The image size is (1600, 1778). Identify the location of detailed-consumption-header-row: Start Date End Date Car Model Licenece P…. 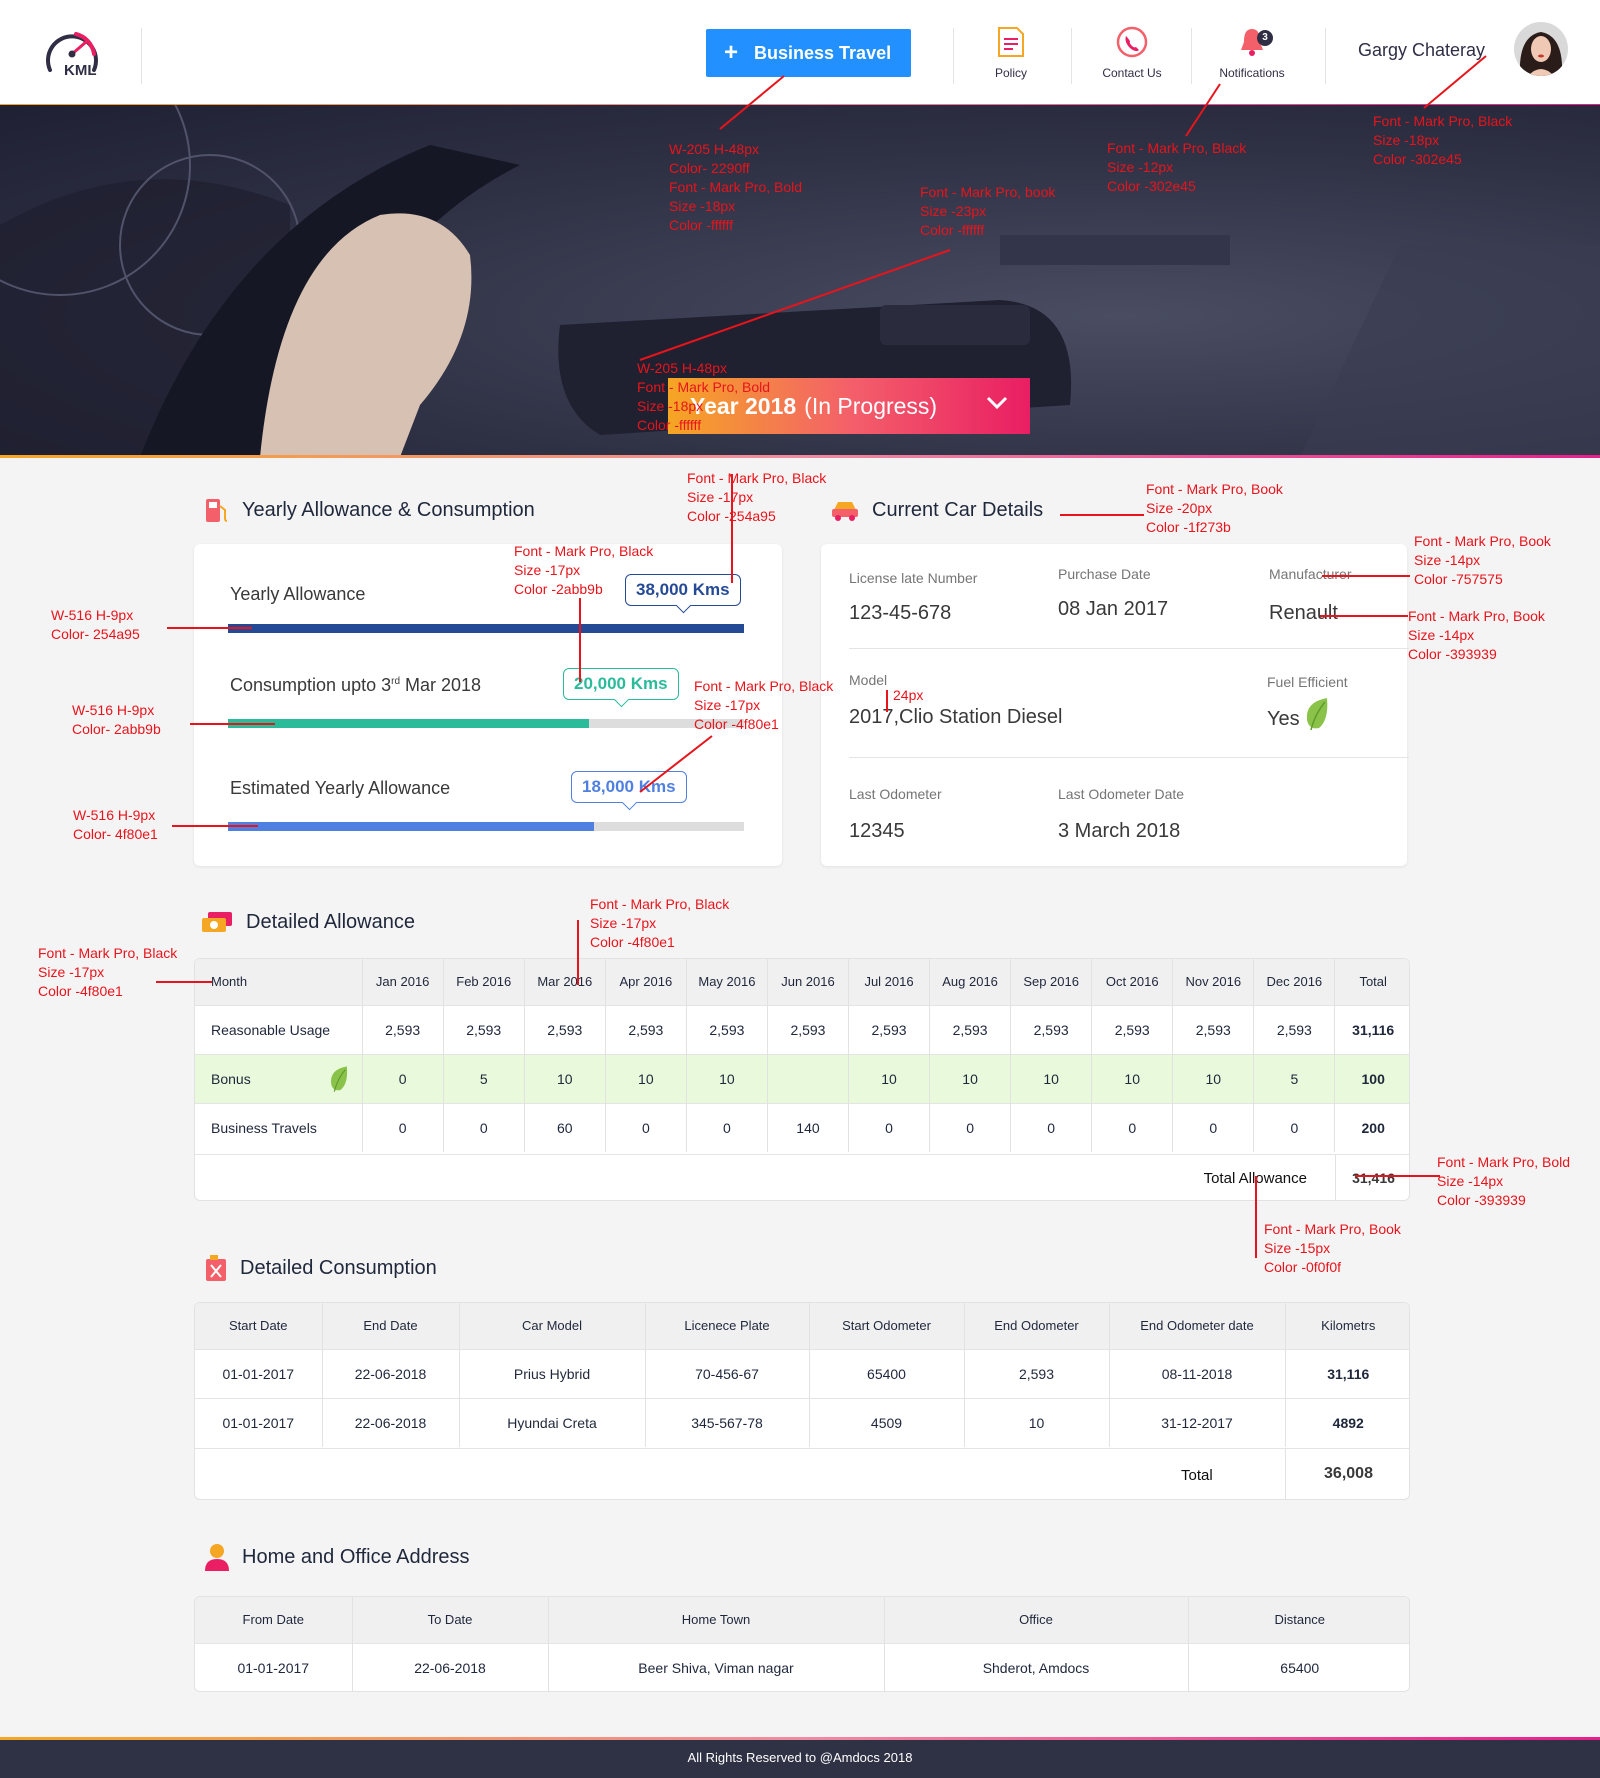
(802, 1326).